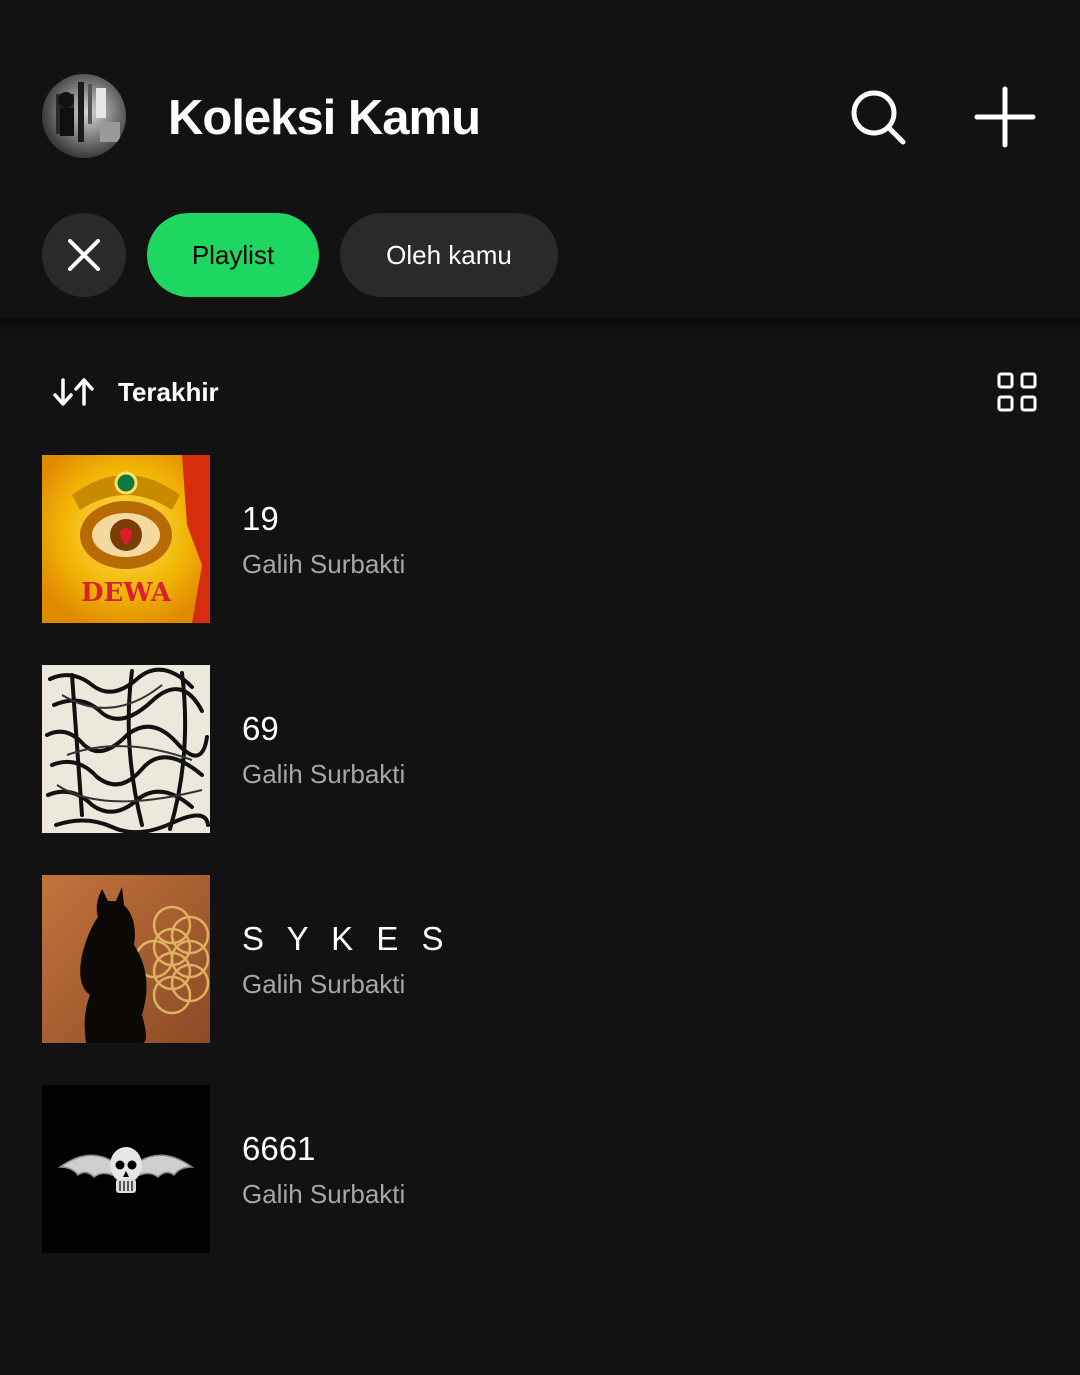 The height and width of the screenshot is (1375, 1080). Describe the element at coordinates (168, 391) in the screenshot. I see `sort-label: Terakhir` at that location.